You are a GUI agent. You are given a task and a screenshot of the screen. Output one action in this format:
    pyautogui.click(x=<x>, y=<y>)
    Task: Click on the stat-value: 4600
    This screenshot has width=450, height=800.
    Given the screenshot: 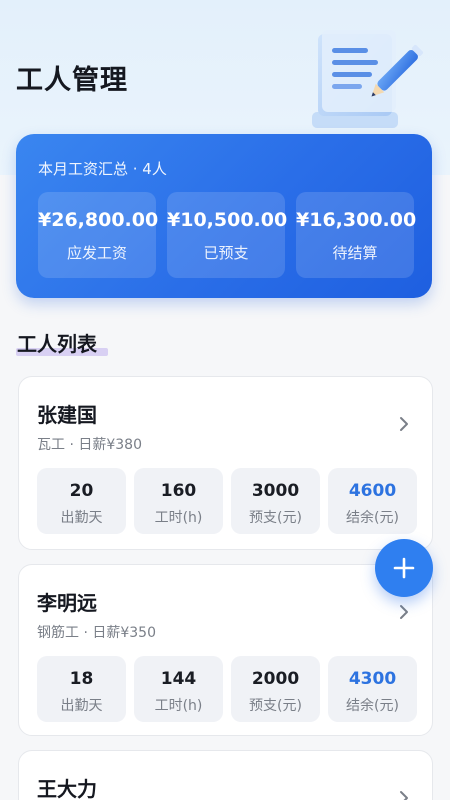 What is the action you would take?
    pyautogui.click(x=372, y=491)
    